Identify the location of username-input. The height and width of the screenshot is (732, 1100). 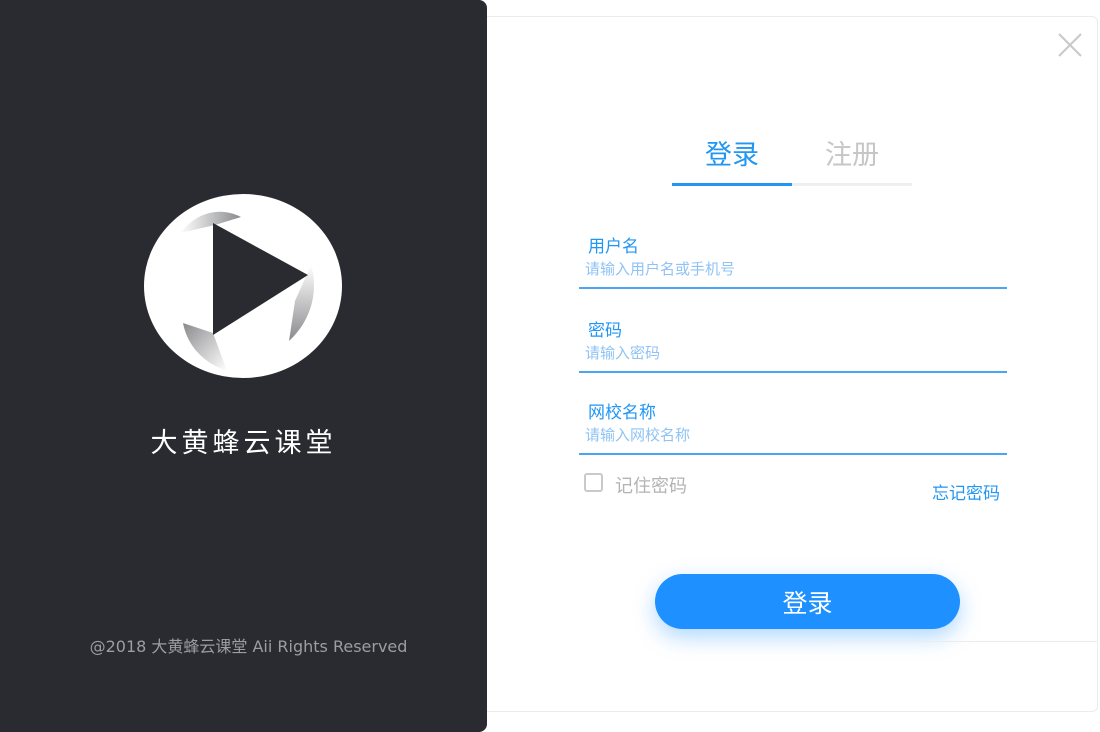
(790, 269).